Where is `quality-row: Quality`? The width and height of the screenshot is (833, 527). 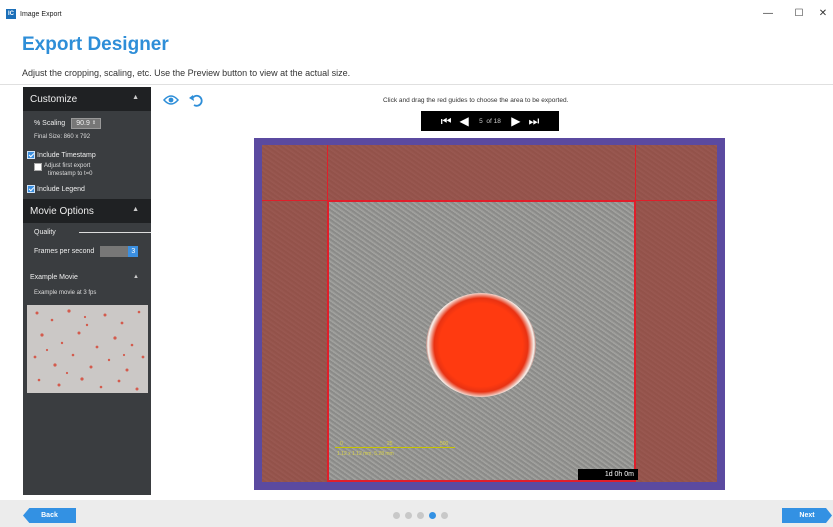 quality-row: Quality is located at coordinates (91, 232).